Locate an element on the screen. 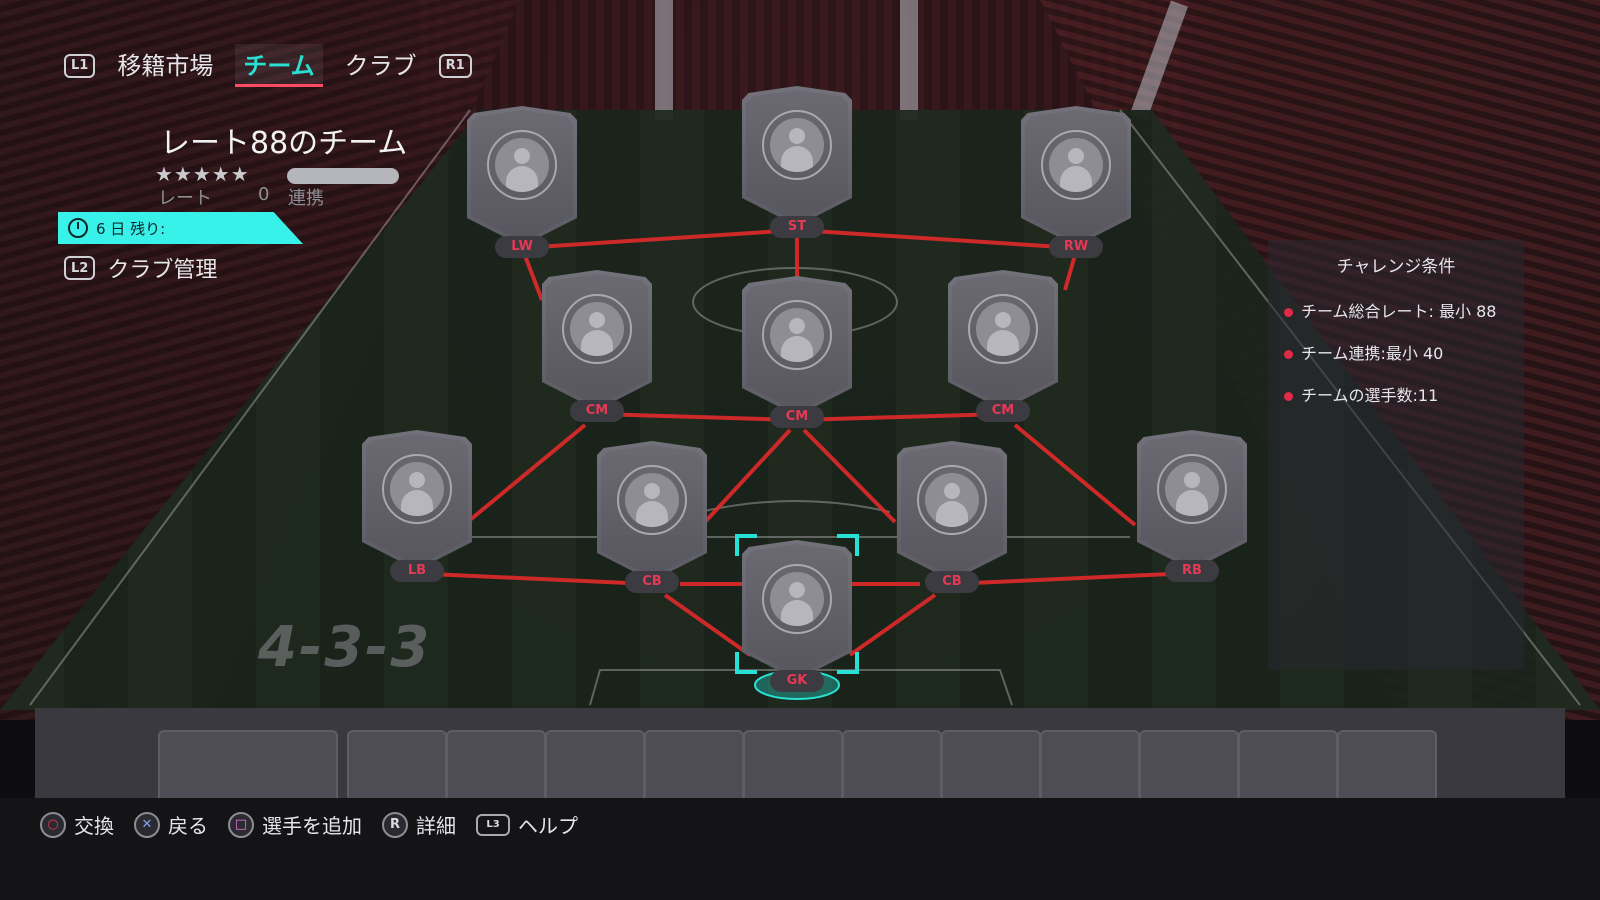 This screenshot has height=900, width=1600. player-slot-rb: RB is located at coordinates (1192, 506).